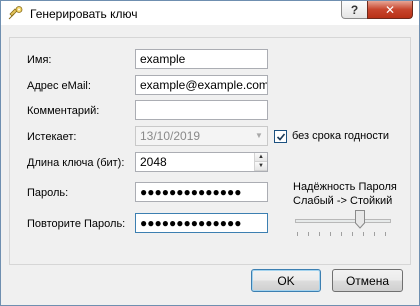 The width and height of the screenshot is (420, 306). I want to click on key-length-value: 2048, so click(153, 162).